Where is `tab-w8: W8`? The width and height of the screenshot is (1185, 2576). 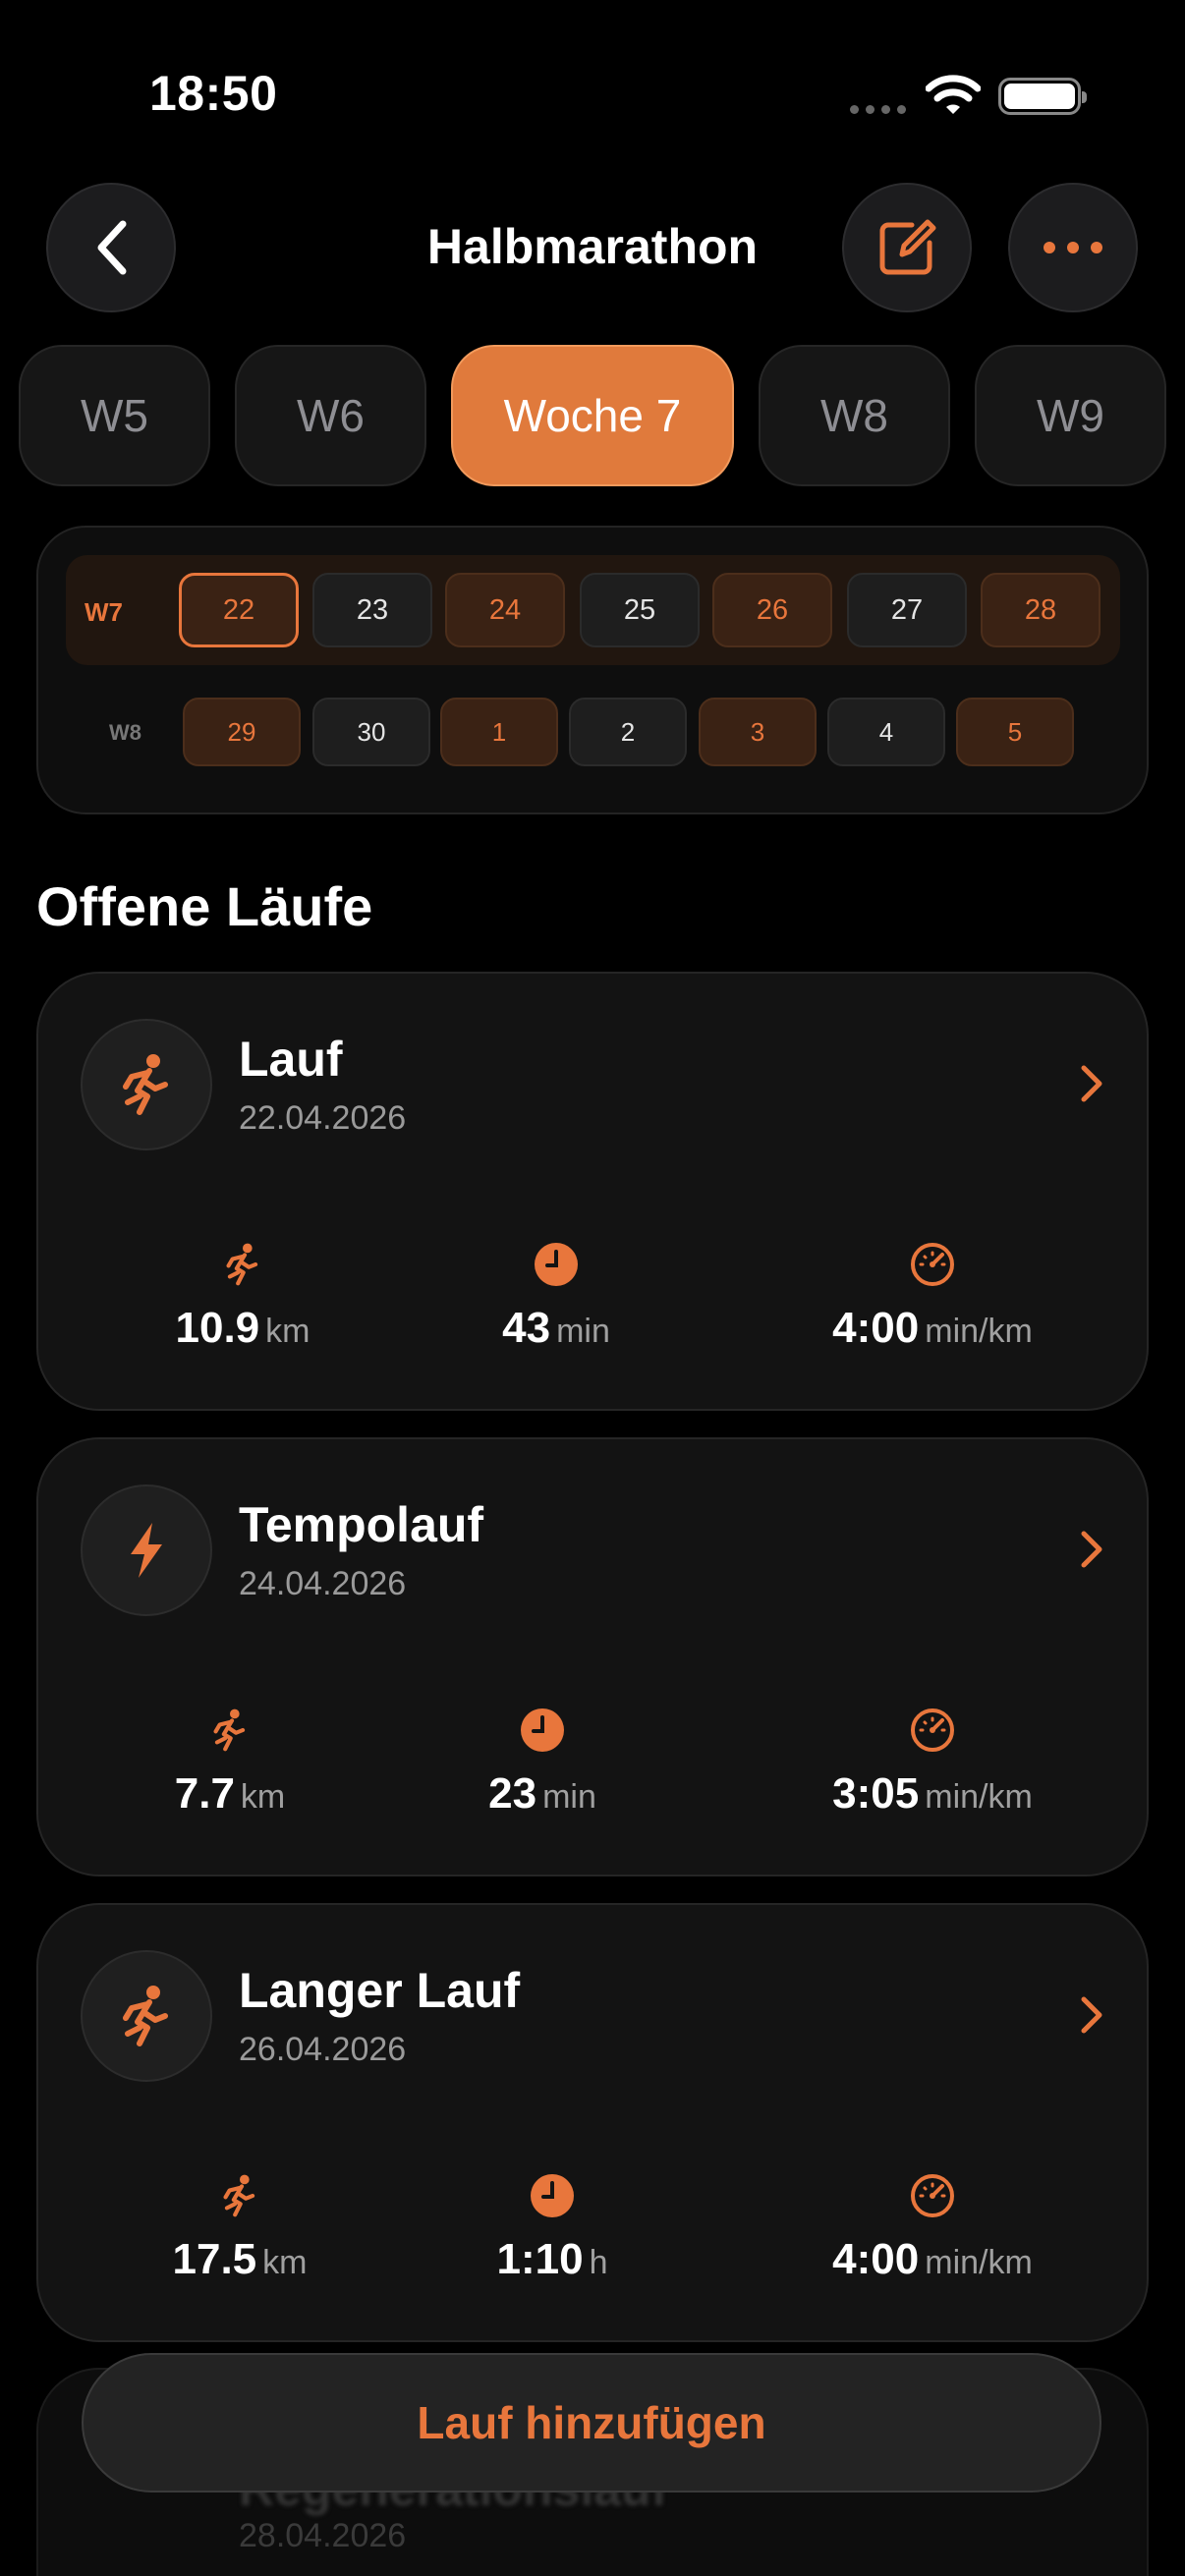 tab-w8: W8 is located at coordinates (854, 415).